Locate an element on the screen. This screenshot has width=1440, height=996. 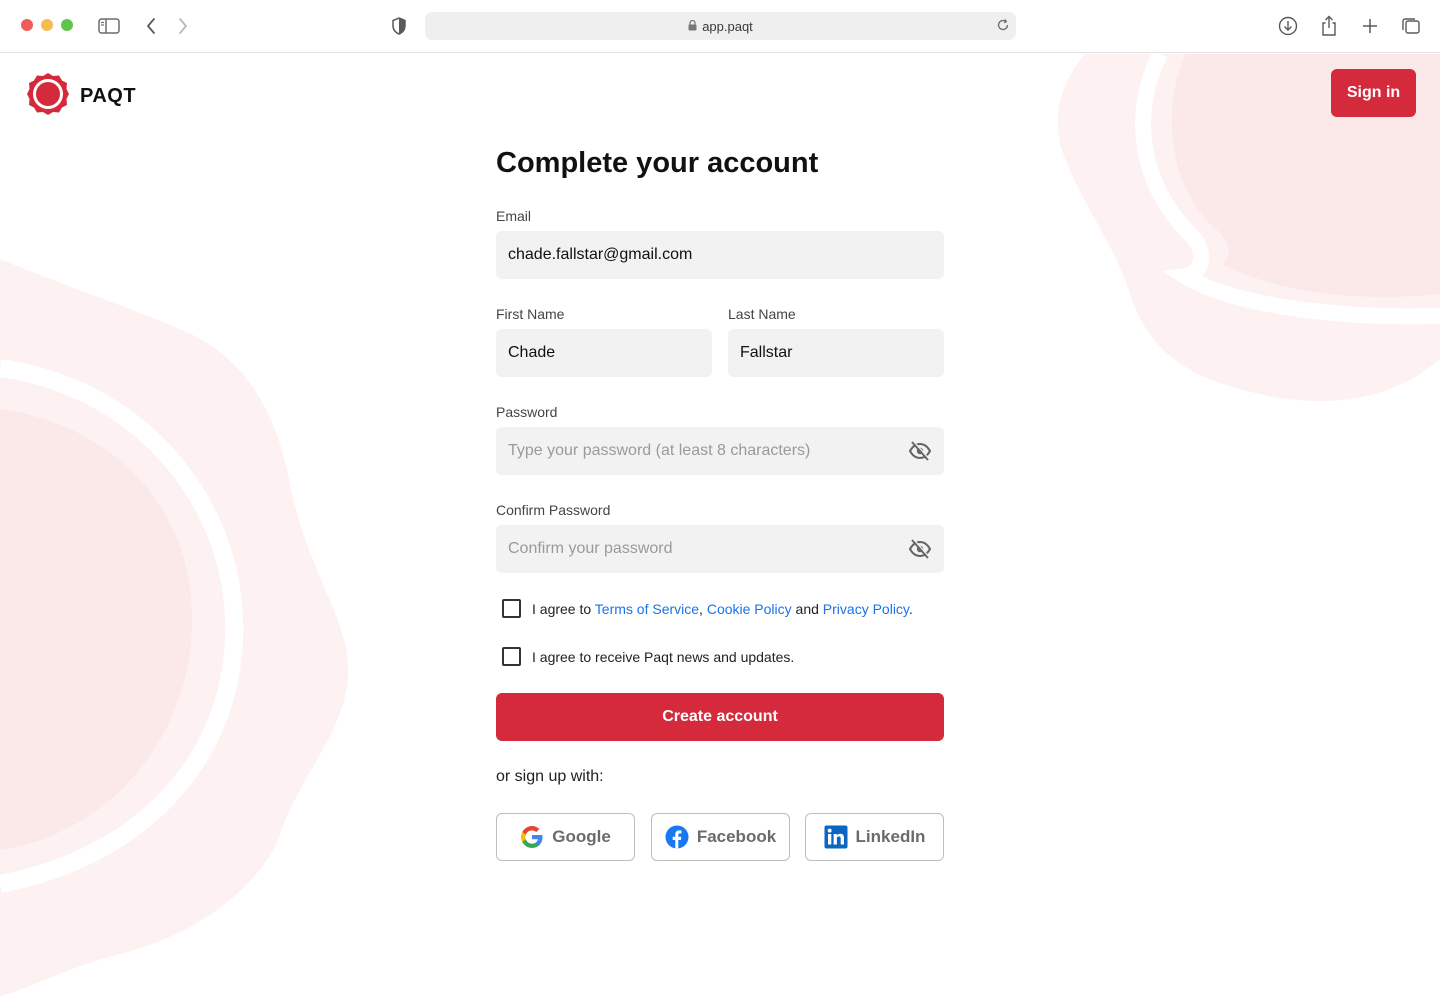
google-signup-button: Google is located at coordinates (565, 837).